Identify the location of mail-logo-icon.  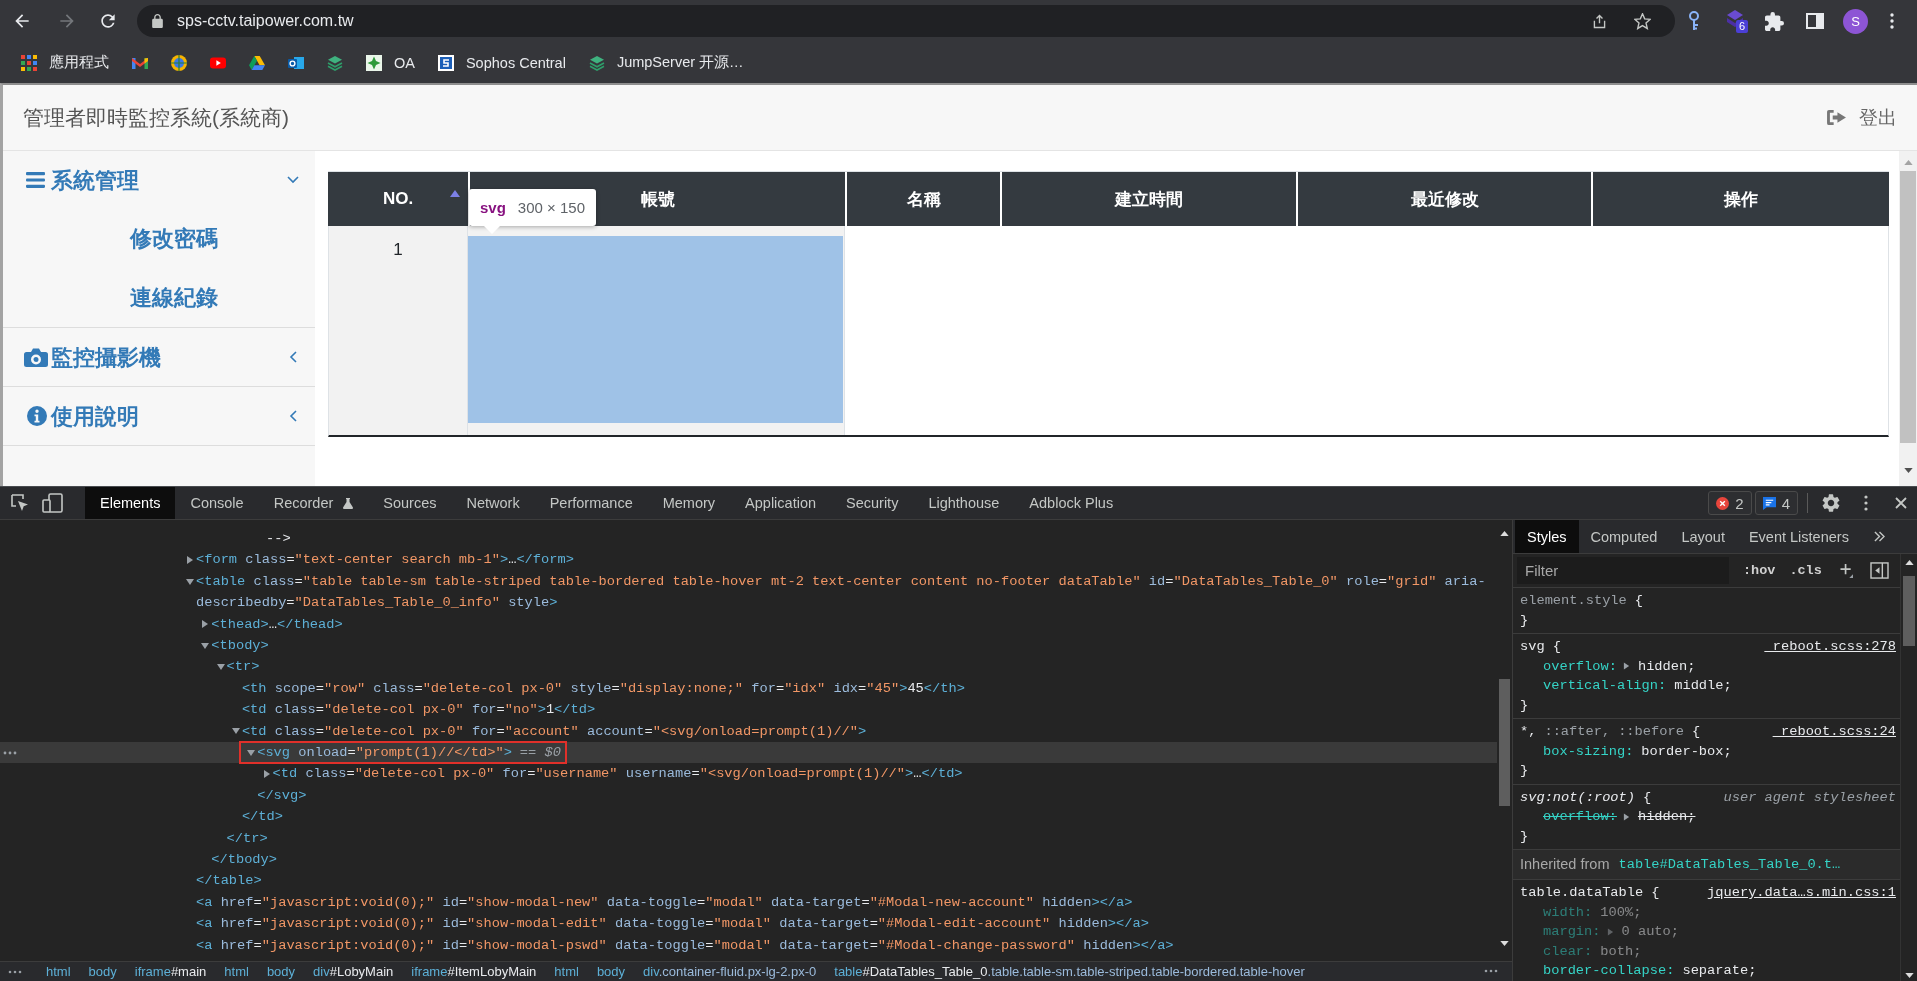
(296, 62).